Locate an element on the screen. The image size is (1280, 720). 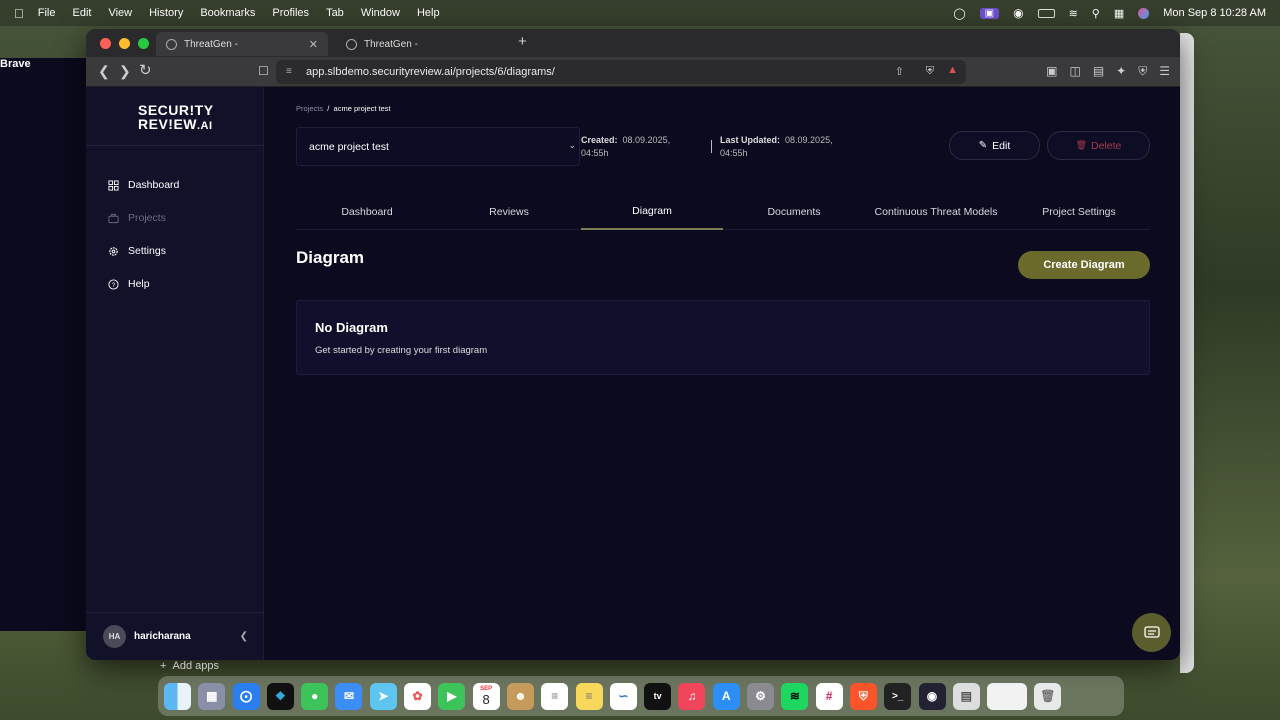
screen-share-icon: ◯ is located at coordinates (959, 13).